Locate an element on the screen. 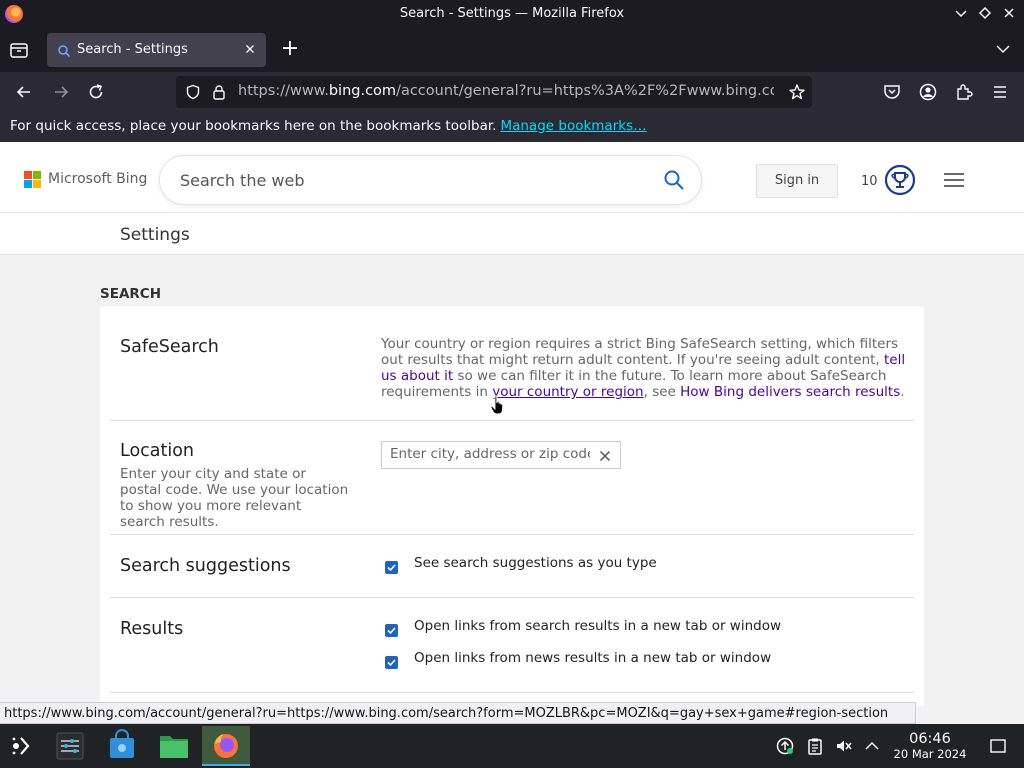  minimize-icon is located at coordinates (961, 13).